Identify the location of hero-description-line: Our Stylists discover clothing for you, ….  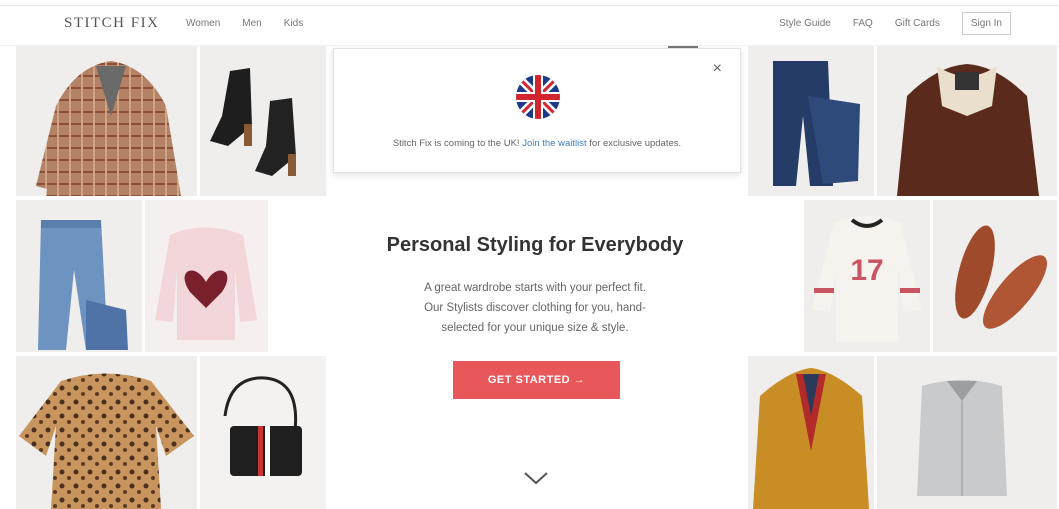
(535, 308).